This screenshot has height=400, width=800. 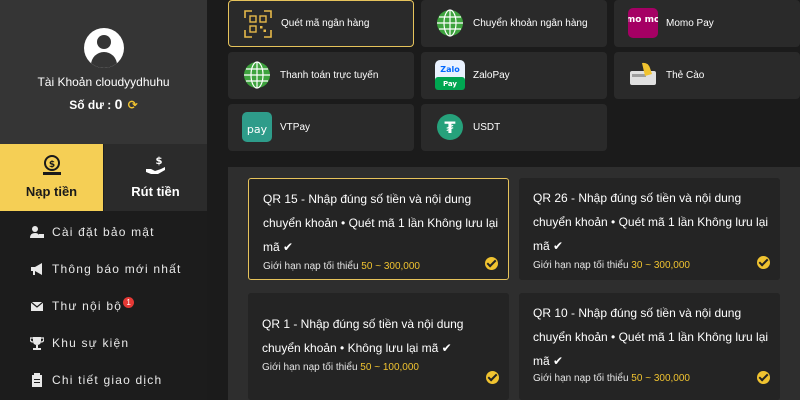 I want to click on method-bank-qr: Quét mã ngân hàng, so click(x=321, y=23).